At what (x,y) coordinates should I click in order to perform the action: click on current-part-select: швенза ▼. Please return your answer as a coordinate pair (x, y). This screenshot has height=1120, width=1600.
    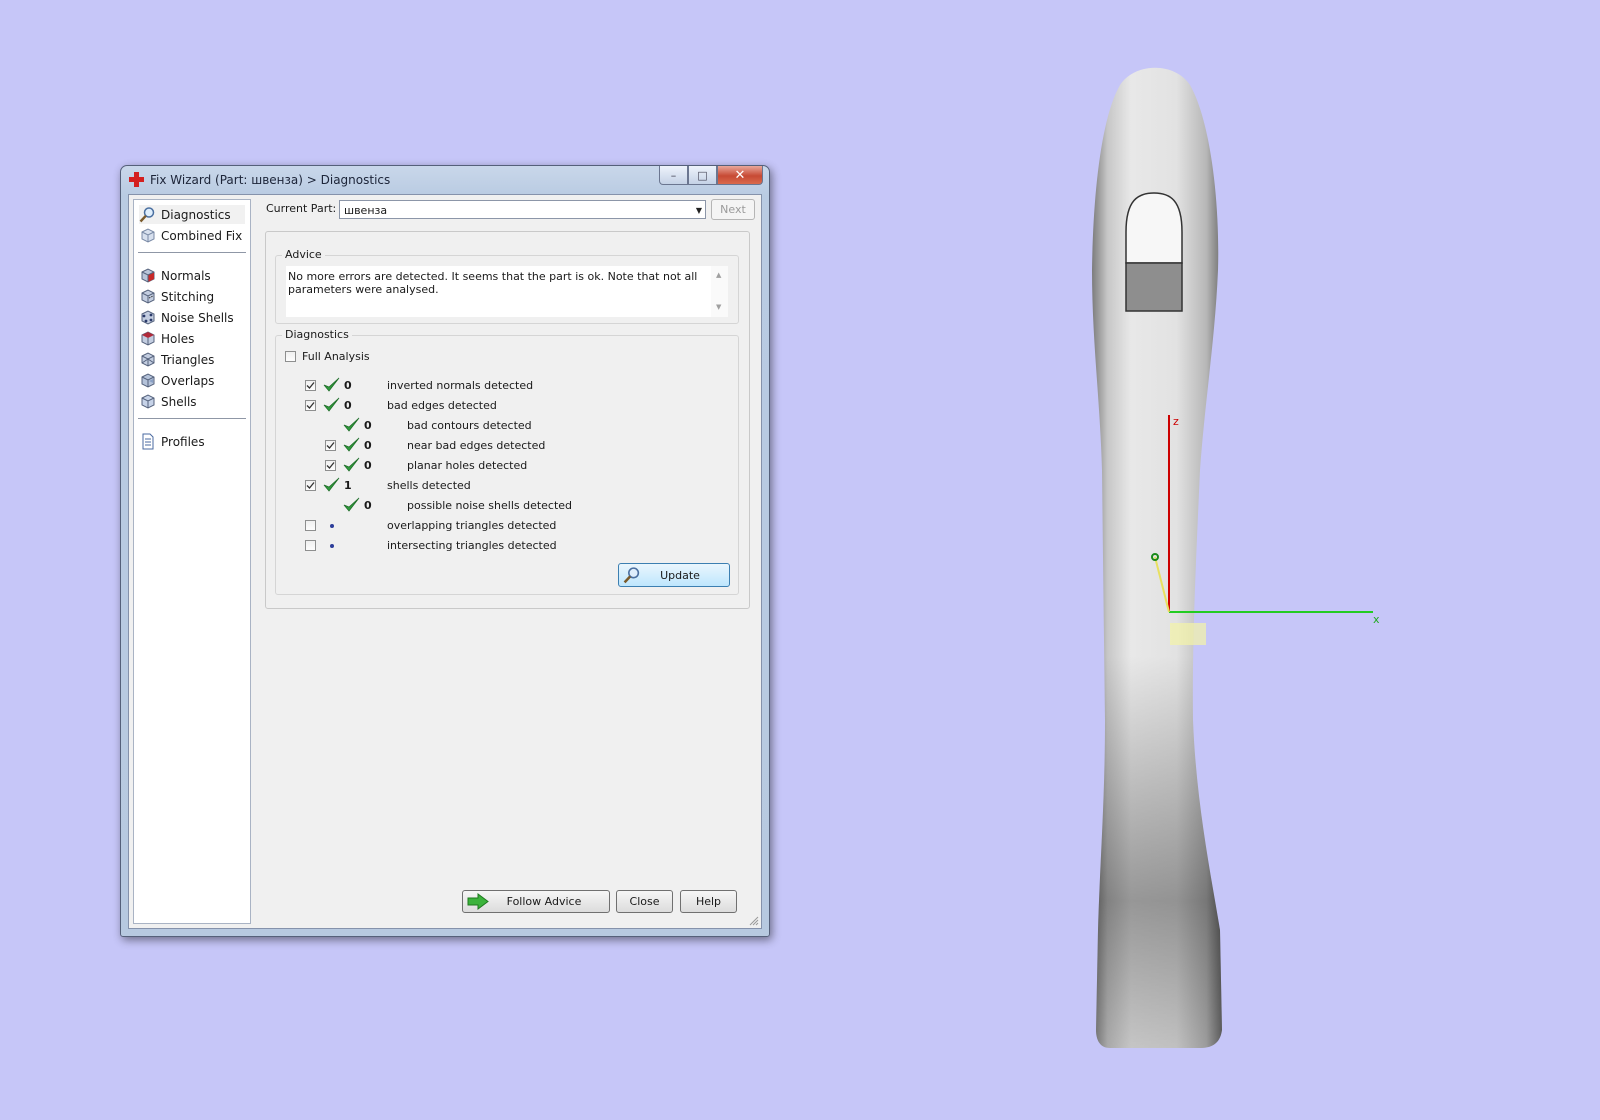
    Looking at the image, I should click on (522, 209).